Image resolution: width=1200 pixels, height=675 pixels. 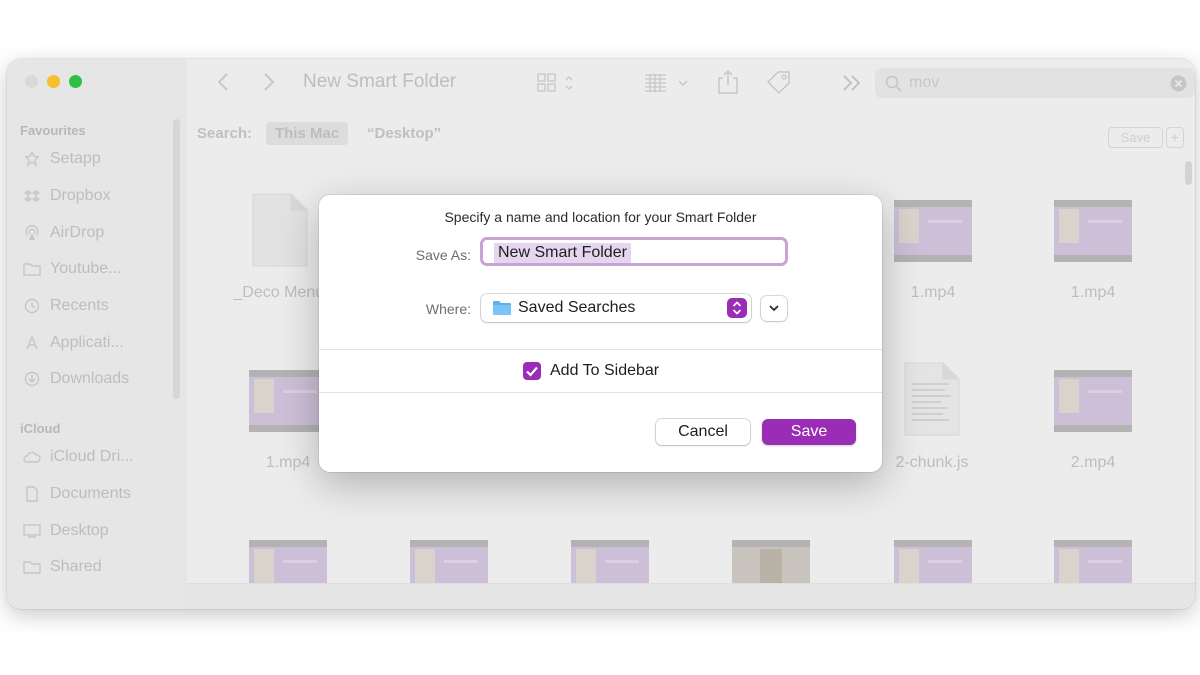 I want to click on back-button, so click(x=223, y=82).